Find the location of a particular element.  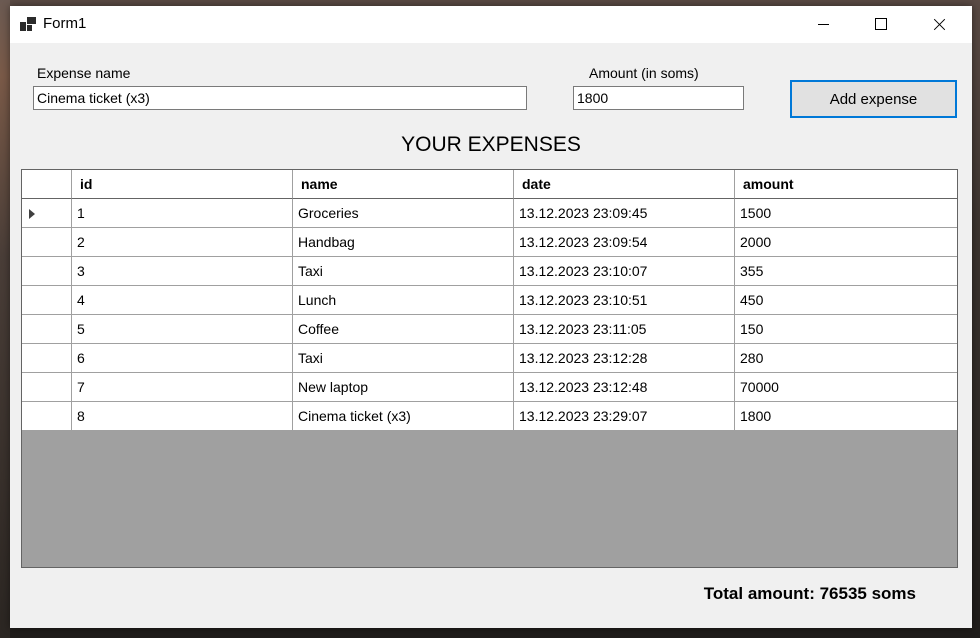

column-header-id: id is located at coordinates (182, 184).